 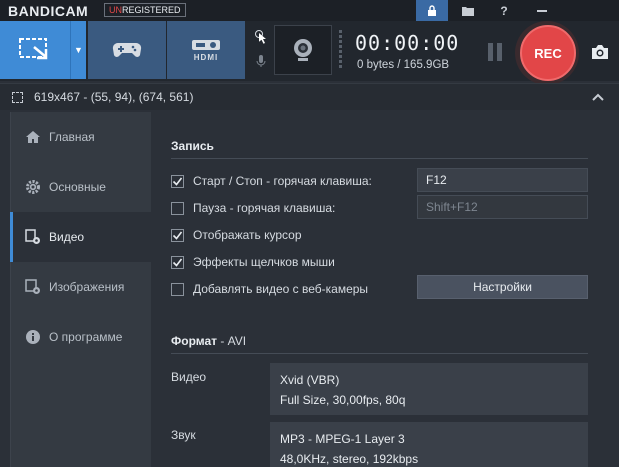 What do you see at coordinates (281, 289) in the screenshot?
I see `checkbox-label: Добавлять видео с веб-камеры` at bounding box center [281, 289].